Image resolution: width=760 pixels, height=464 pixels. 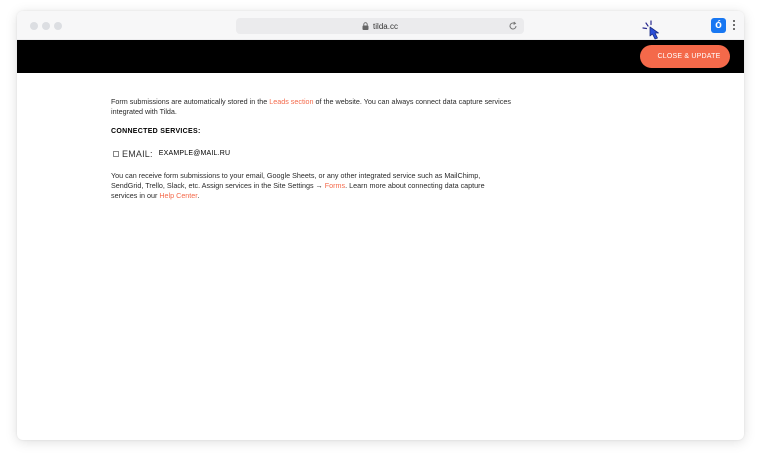 I want to click on reload-icon, so click(x=513, y=26).